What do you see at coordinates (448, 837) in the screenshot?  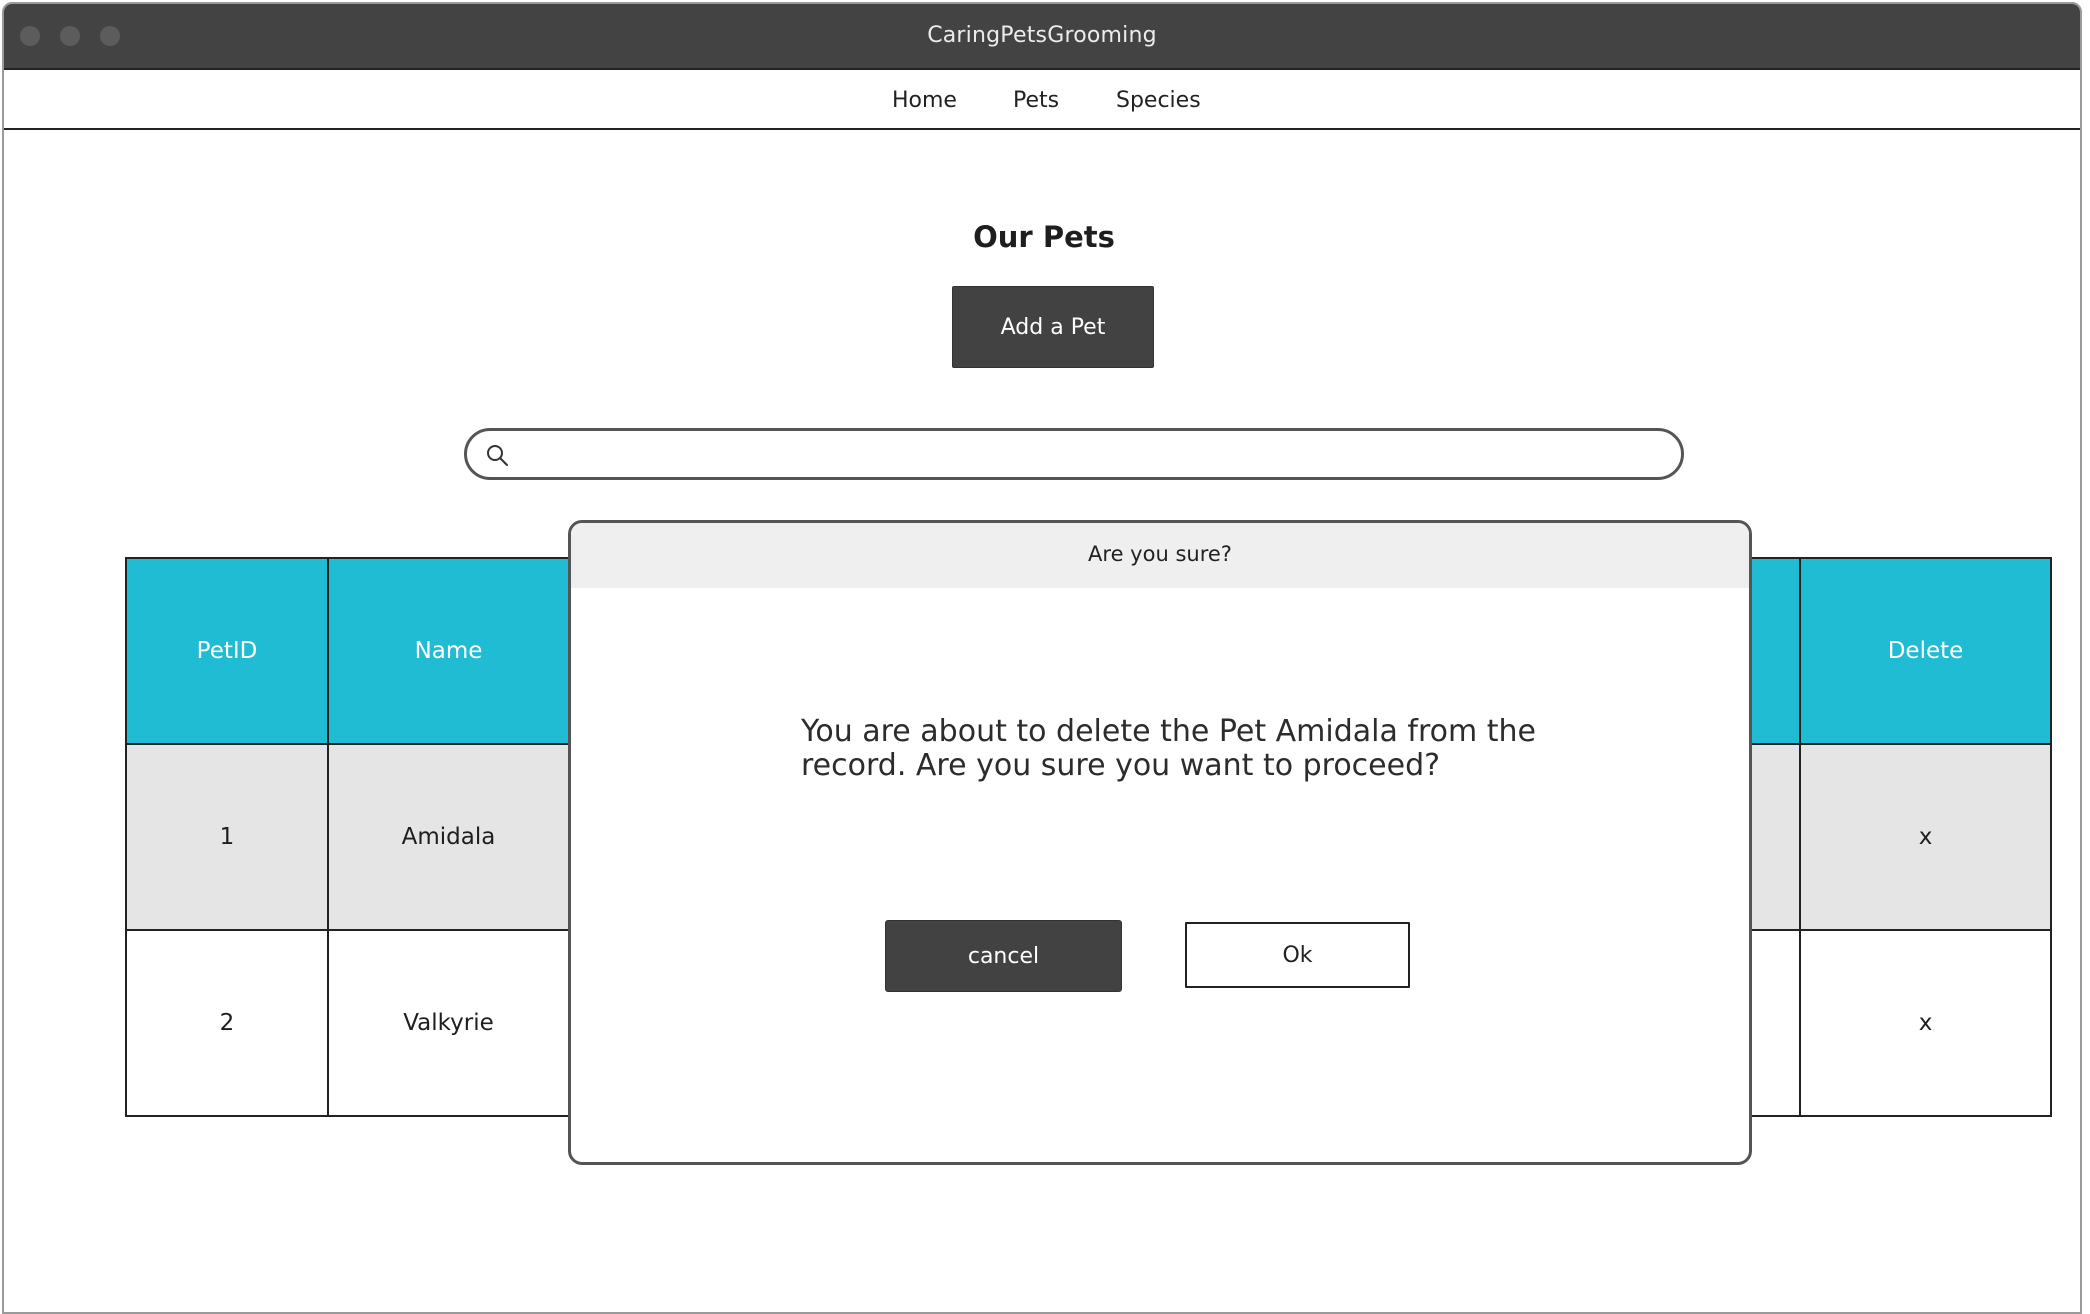 I see `cell-name: Amidala` at bounding box center [448, 837].